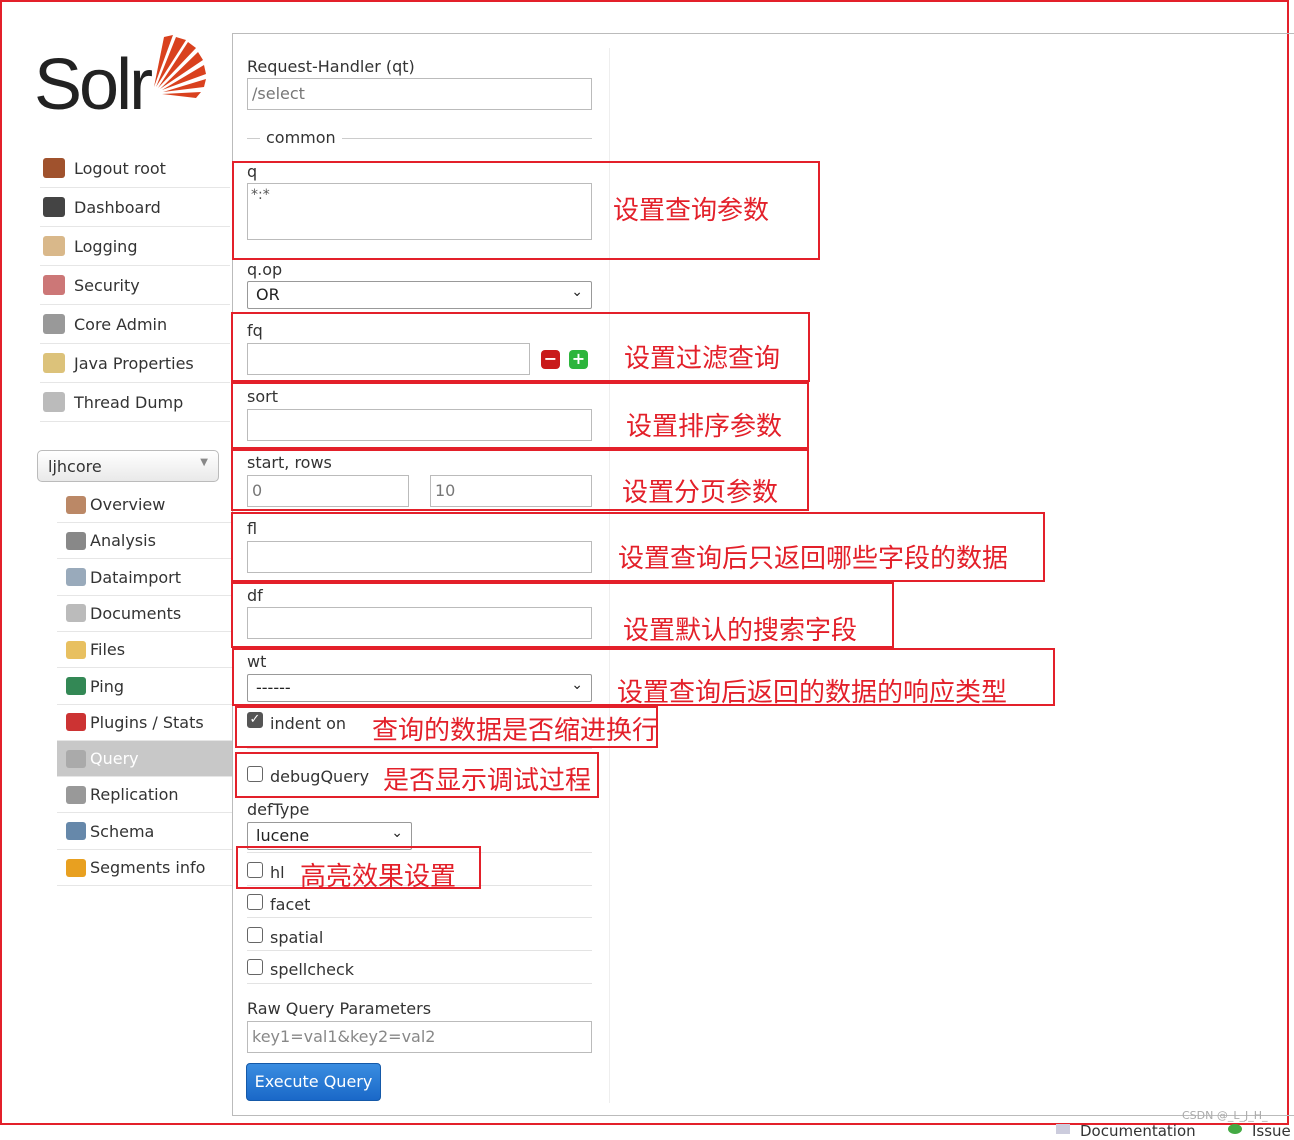 The height and width of the screenshot is (1140, 1294). Describe the element at coordinates (1235, 1129) in the screenshot. I see `bug-icon` at that location.